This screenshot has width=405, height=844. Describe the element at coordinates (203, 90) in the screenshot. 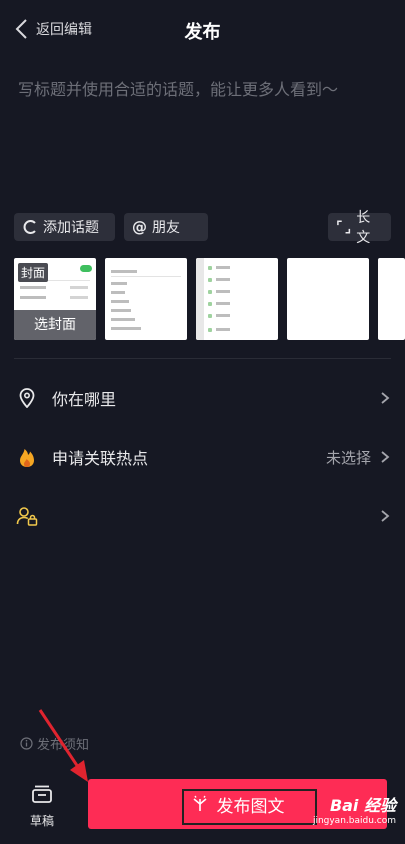

I see `caption-input: 写标题并使用合适的话题，能让更多人看到～` at that location.